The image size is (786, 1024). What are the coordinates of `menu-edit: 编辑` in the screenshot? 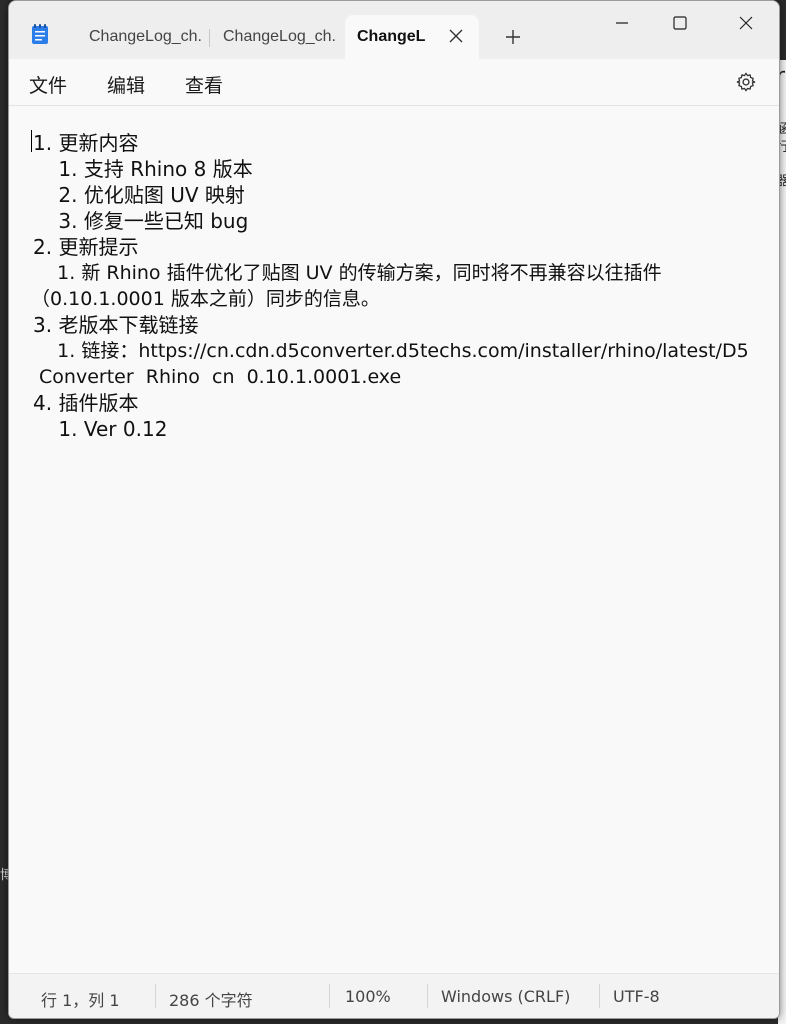 It's located at (126, 84).